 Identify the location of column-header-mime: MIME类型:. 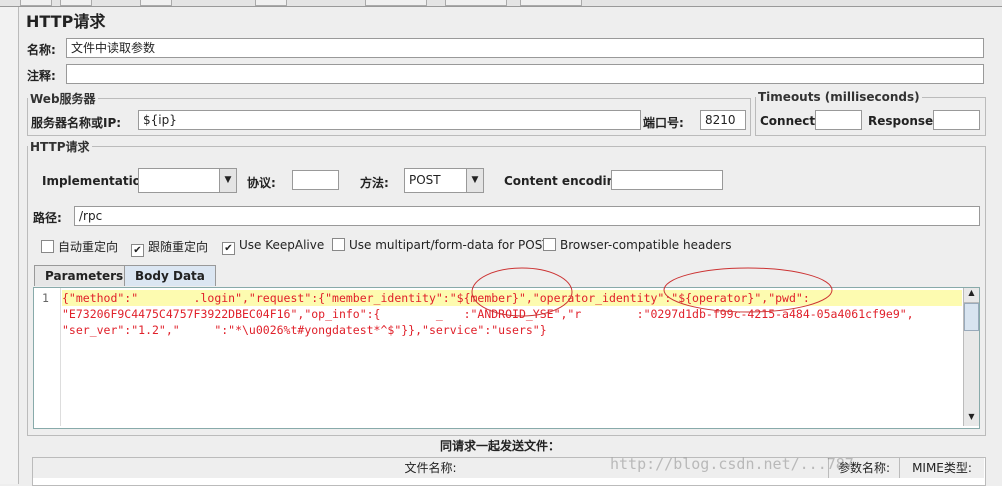
(942, 468).